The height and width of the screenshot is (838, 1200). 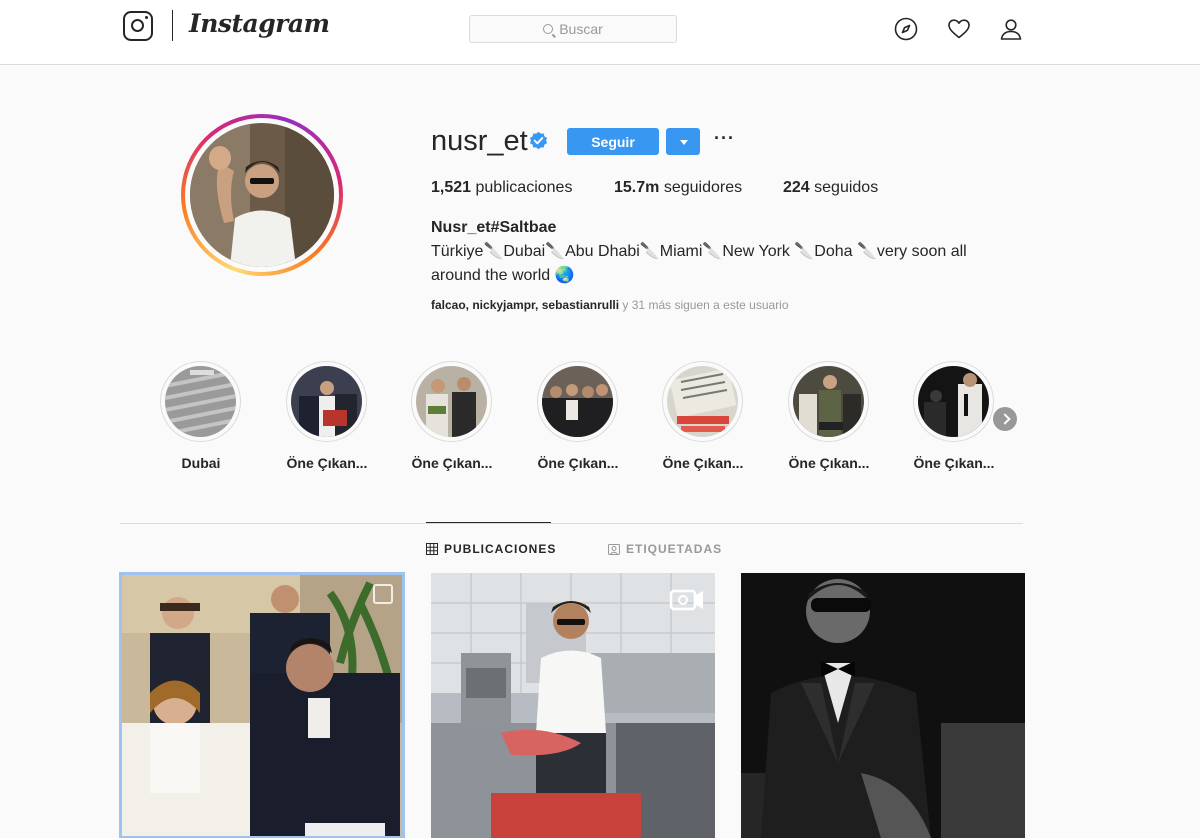 I want to click on profile-avatar-ring, so click(x=262, y=195).